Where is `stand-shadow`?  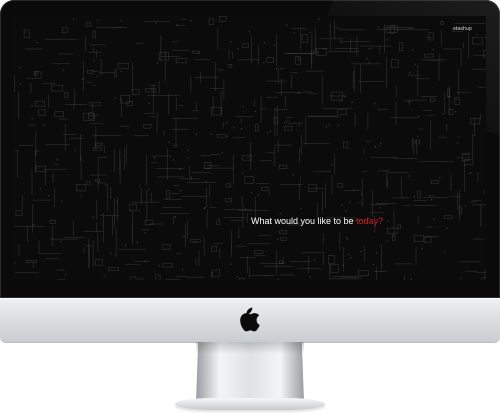 stand-shadow is located at coordinates (250, 348).